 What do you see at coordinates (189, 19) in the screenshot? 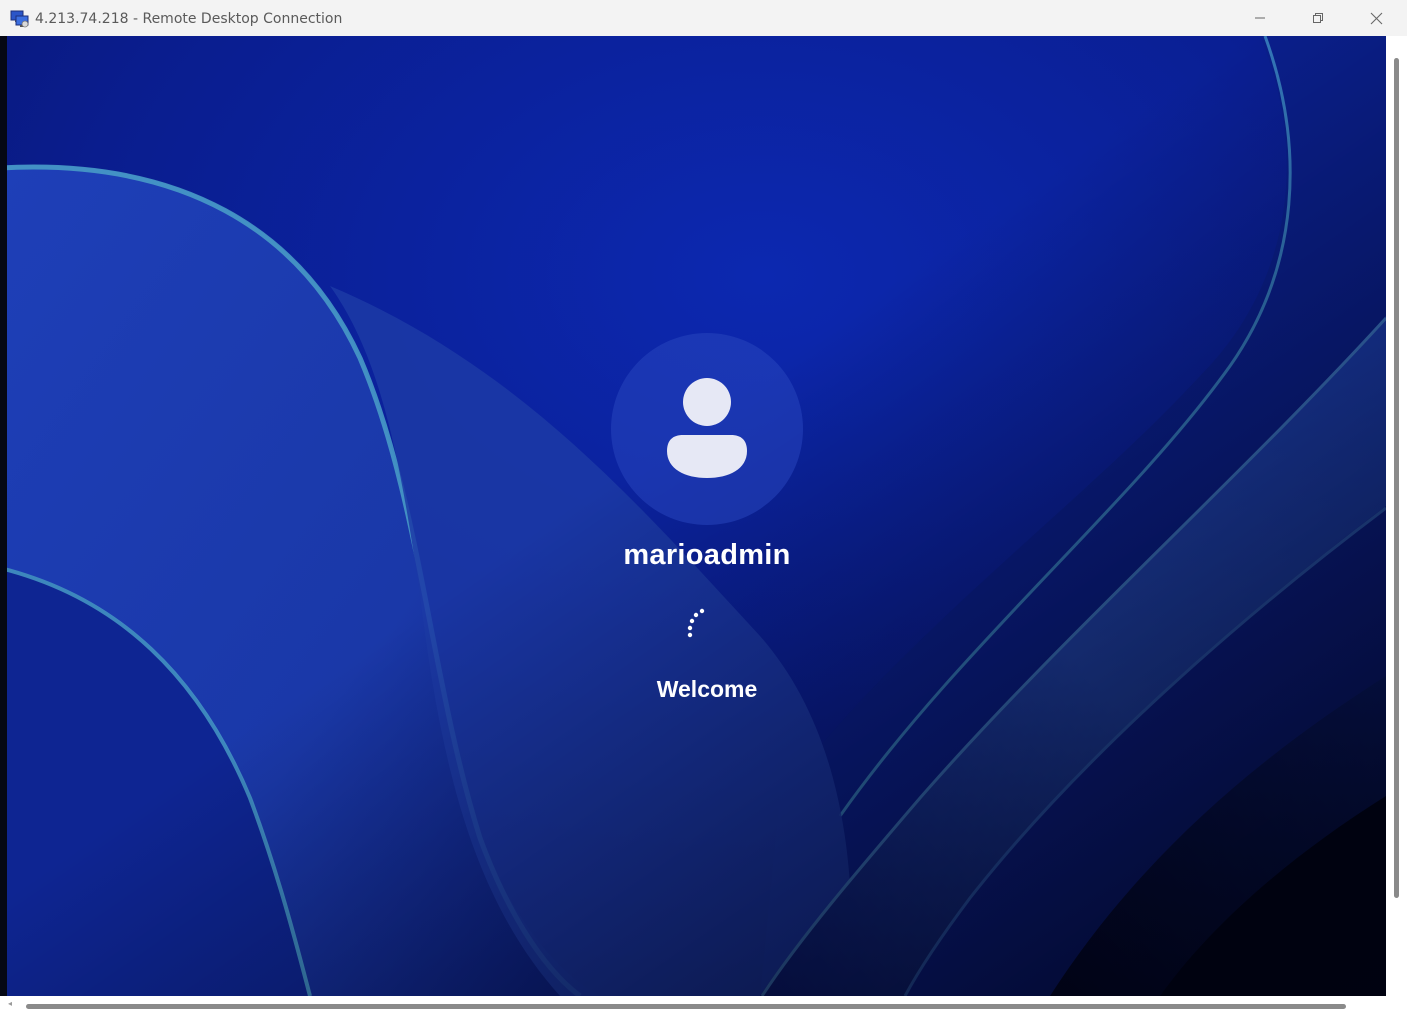
I see `window-title: 4.213.74.218 - Remote Desktop Connection` at bounding box center [189, 19].